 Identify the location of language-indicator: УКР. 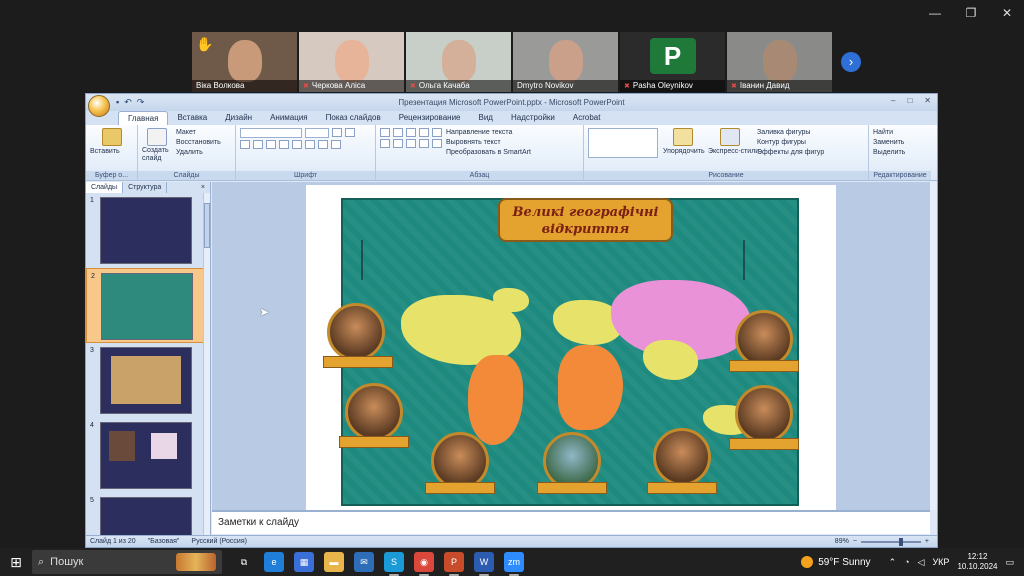
(940, 562).